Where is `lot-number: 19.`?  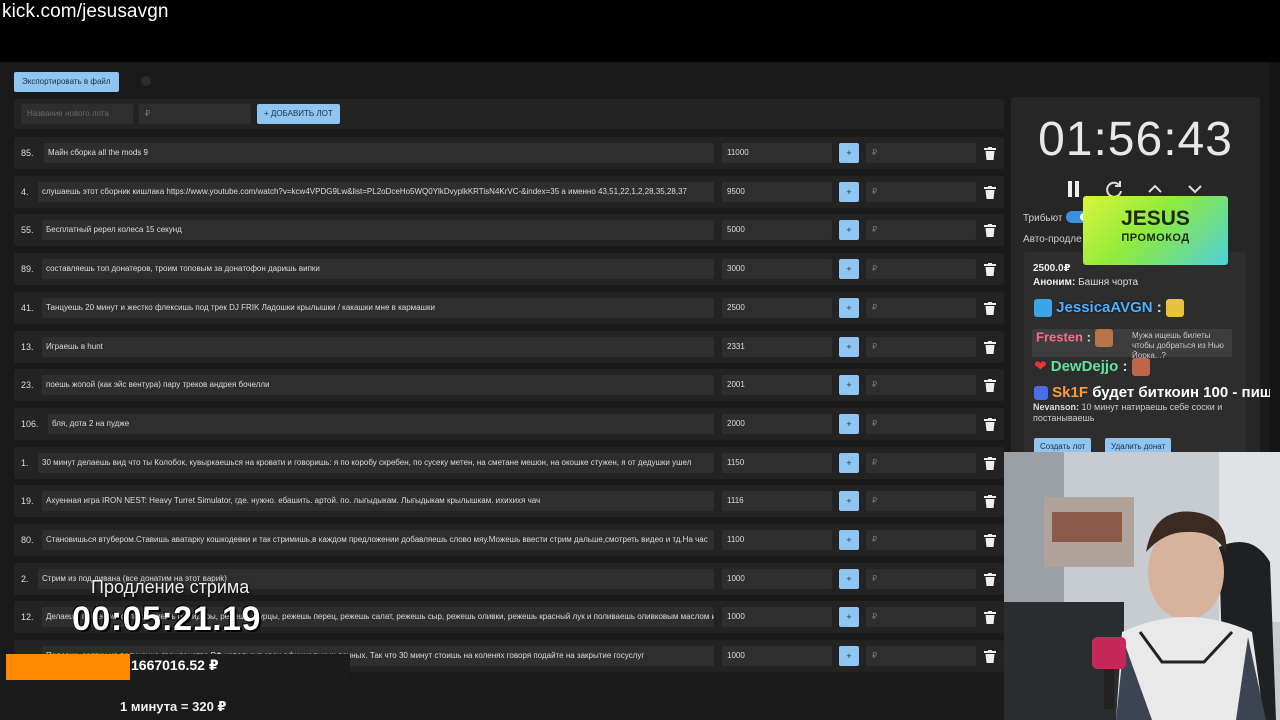 lot-number: 19. is located at coordinates (27, 501).